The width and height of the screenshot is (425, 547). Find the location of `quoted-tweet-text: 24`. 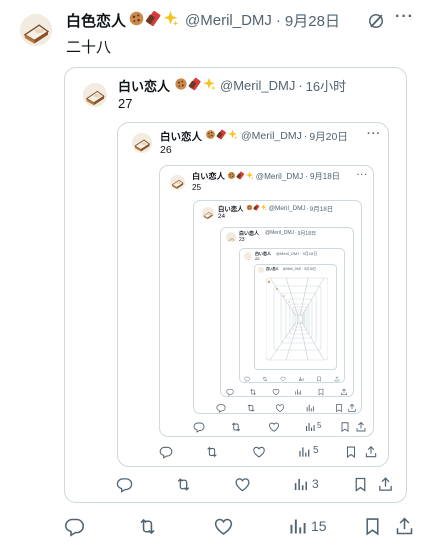

quoted-tweet-text: 24 is located at coordinates (222, 216).